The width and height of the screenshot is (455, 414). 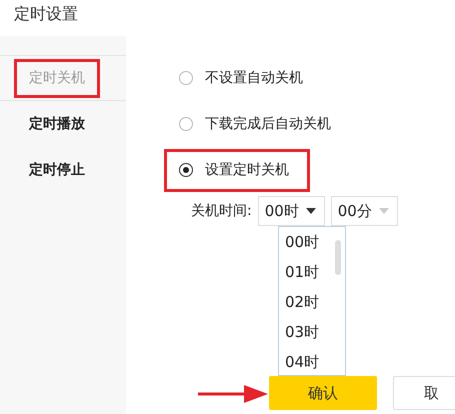 I want to click on sidebar-item: 定时播放, so click(x=63, y=124).